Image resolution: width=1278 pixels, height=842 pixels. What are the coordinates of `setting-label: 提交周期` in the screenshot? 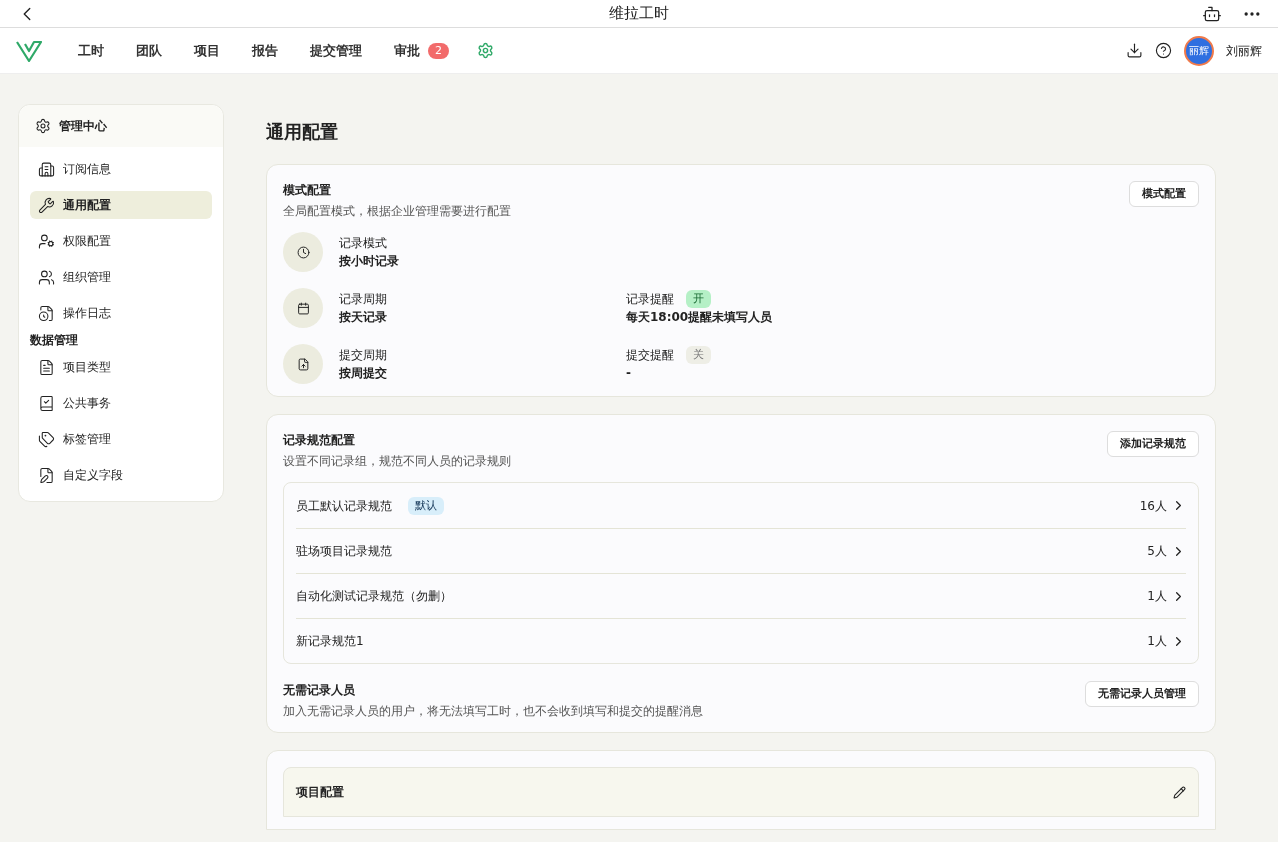 It's located at (363, 355).